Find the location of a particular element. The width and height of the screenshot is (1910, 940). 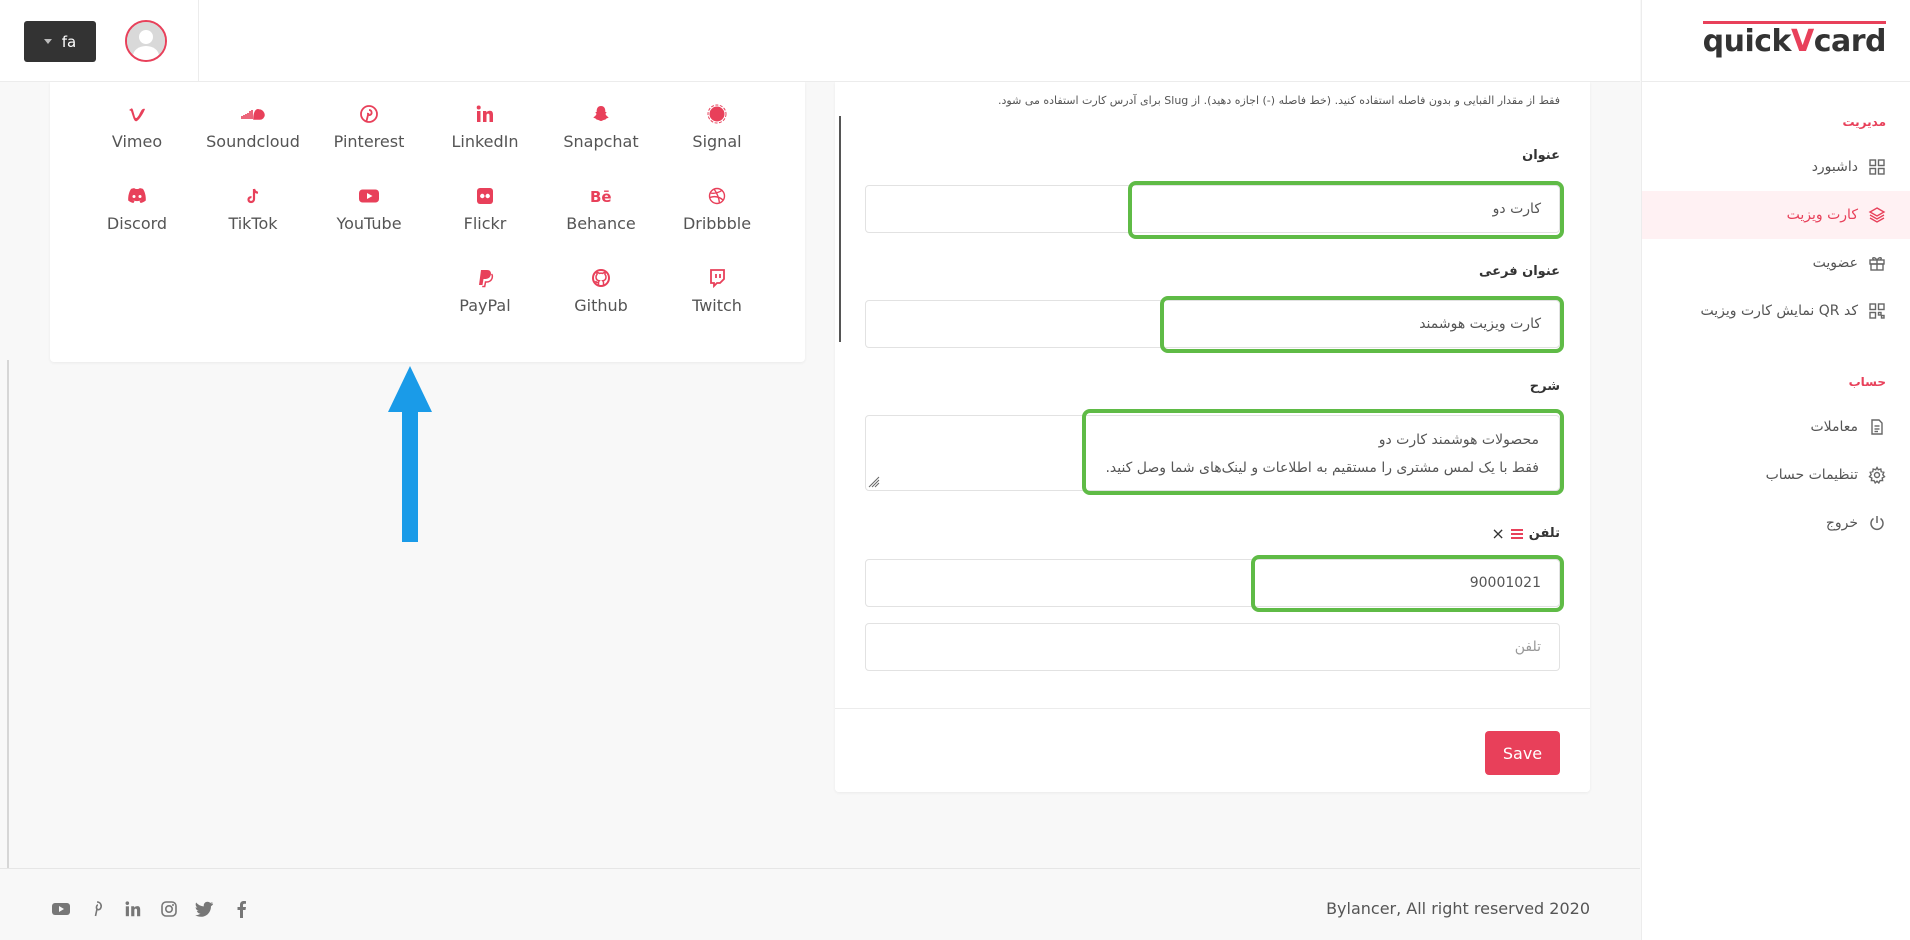

language-dropdown: fa is located at coordinates (60, 41).